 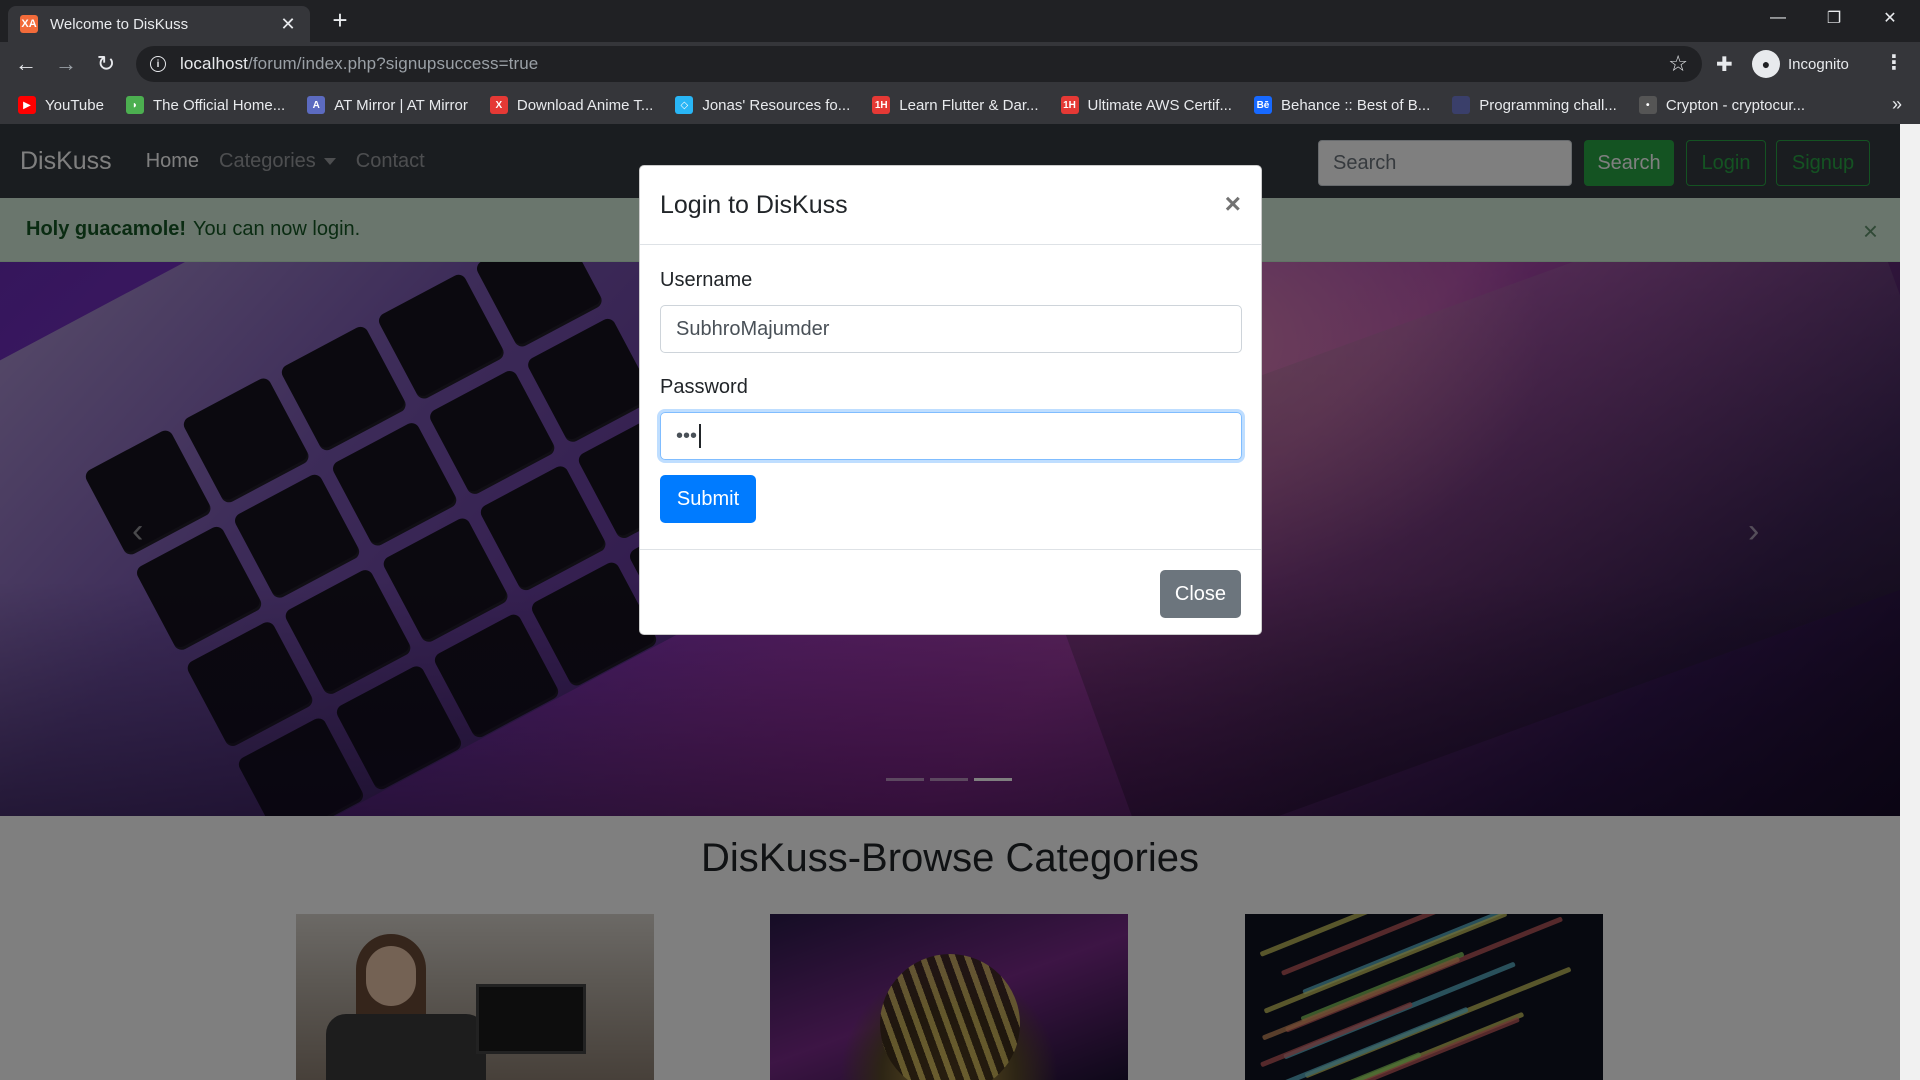 I want to click on browser-menu-icon: ⋮, so click(x=1894, y=62).